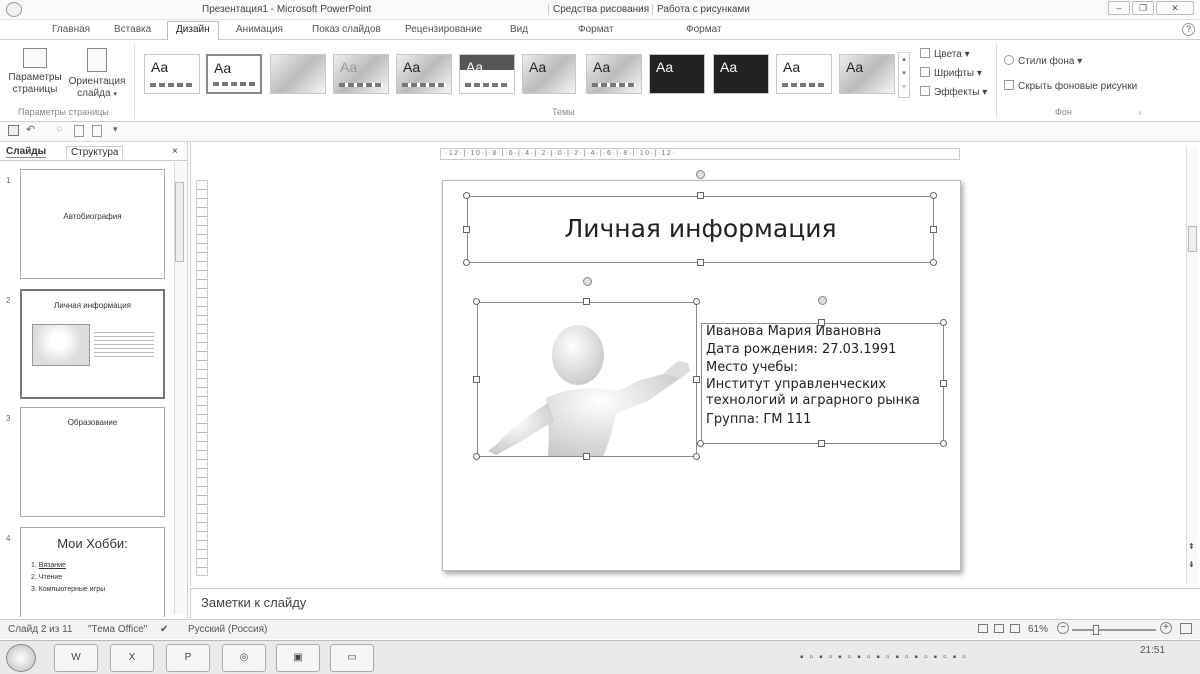 Image resolution: width=1200 pixels, height=674 pixels. What do you see at coordinates (13, 130) in the screenshot?
I see `save-icon` at bounding box center [13, 130].